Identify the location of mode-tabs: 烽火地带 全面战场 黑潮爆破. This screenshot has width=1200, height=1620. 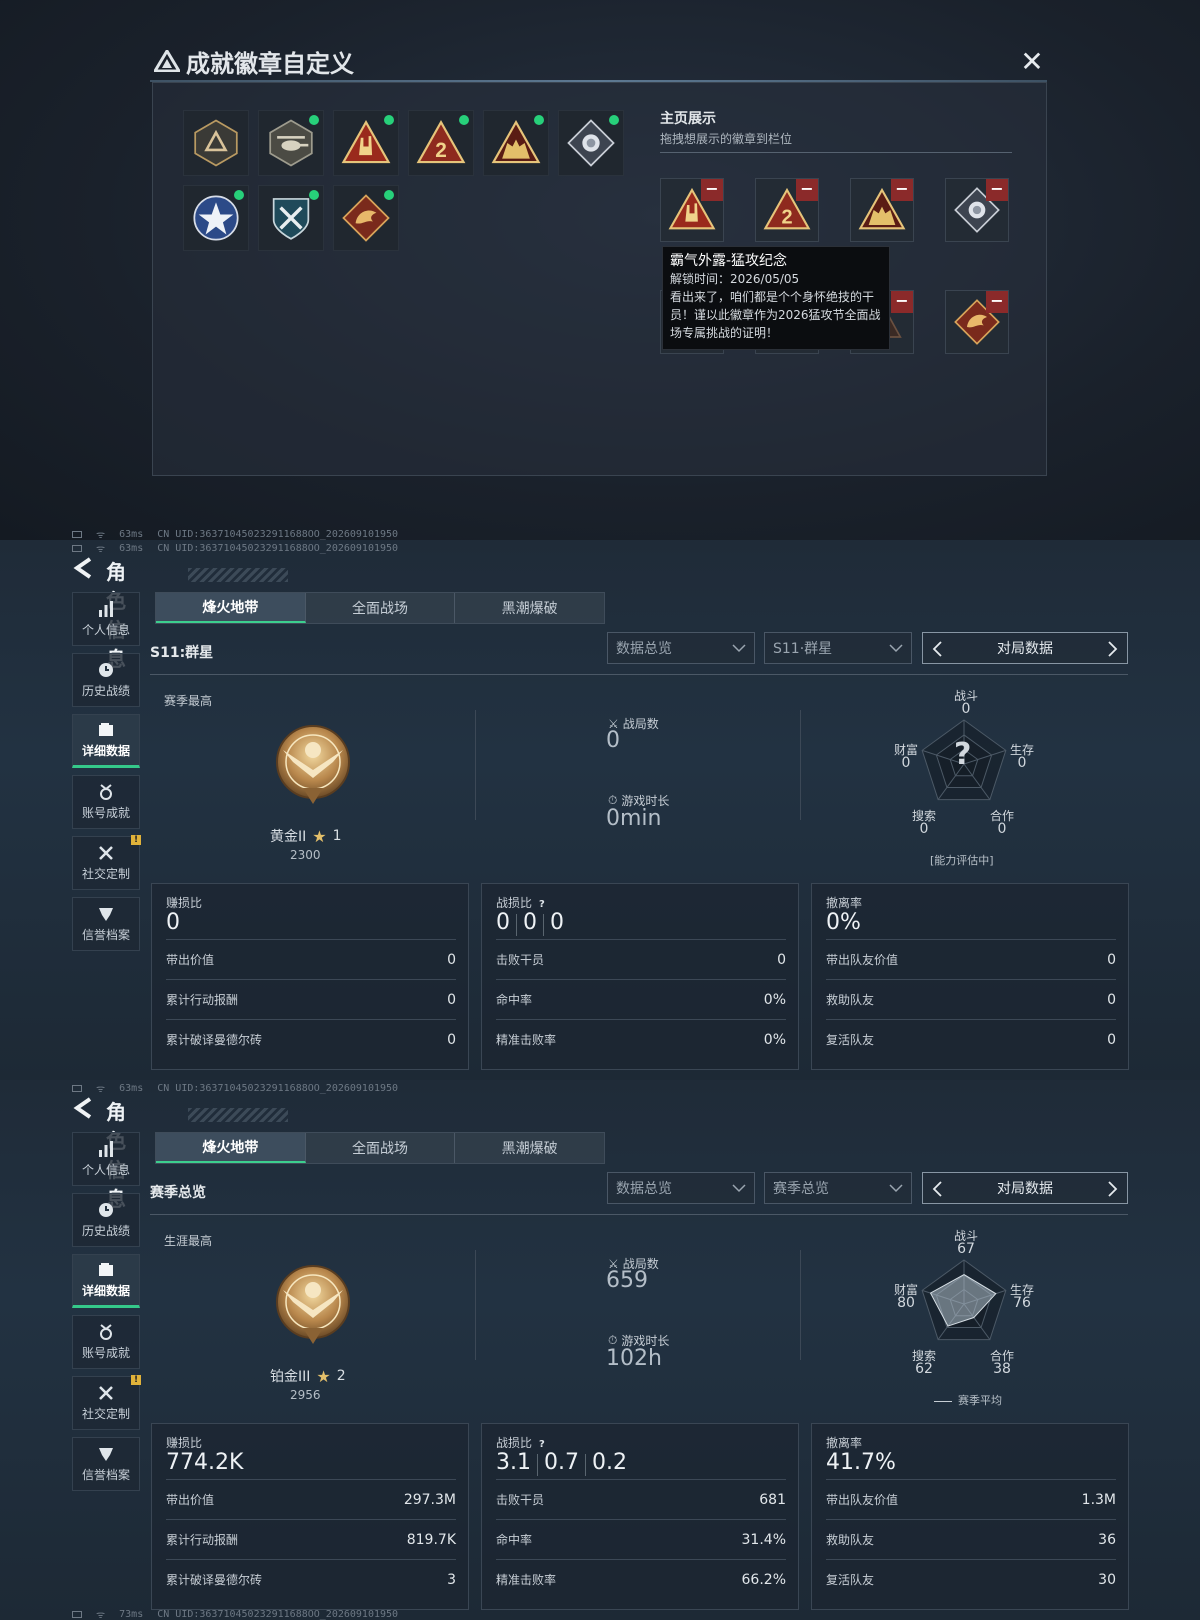
(380, 1148).